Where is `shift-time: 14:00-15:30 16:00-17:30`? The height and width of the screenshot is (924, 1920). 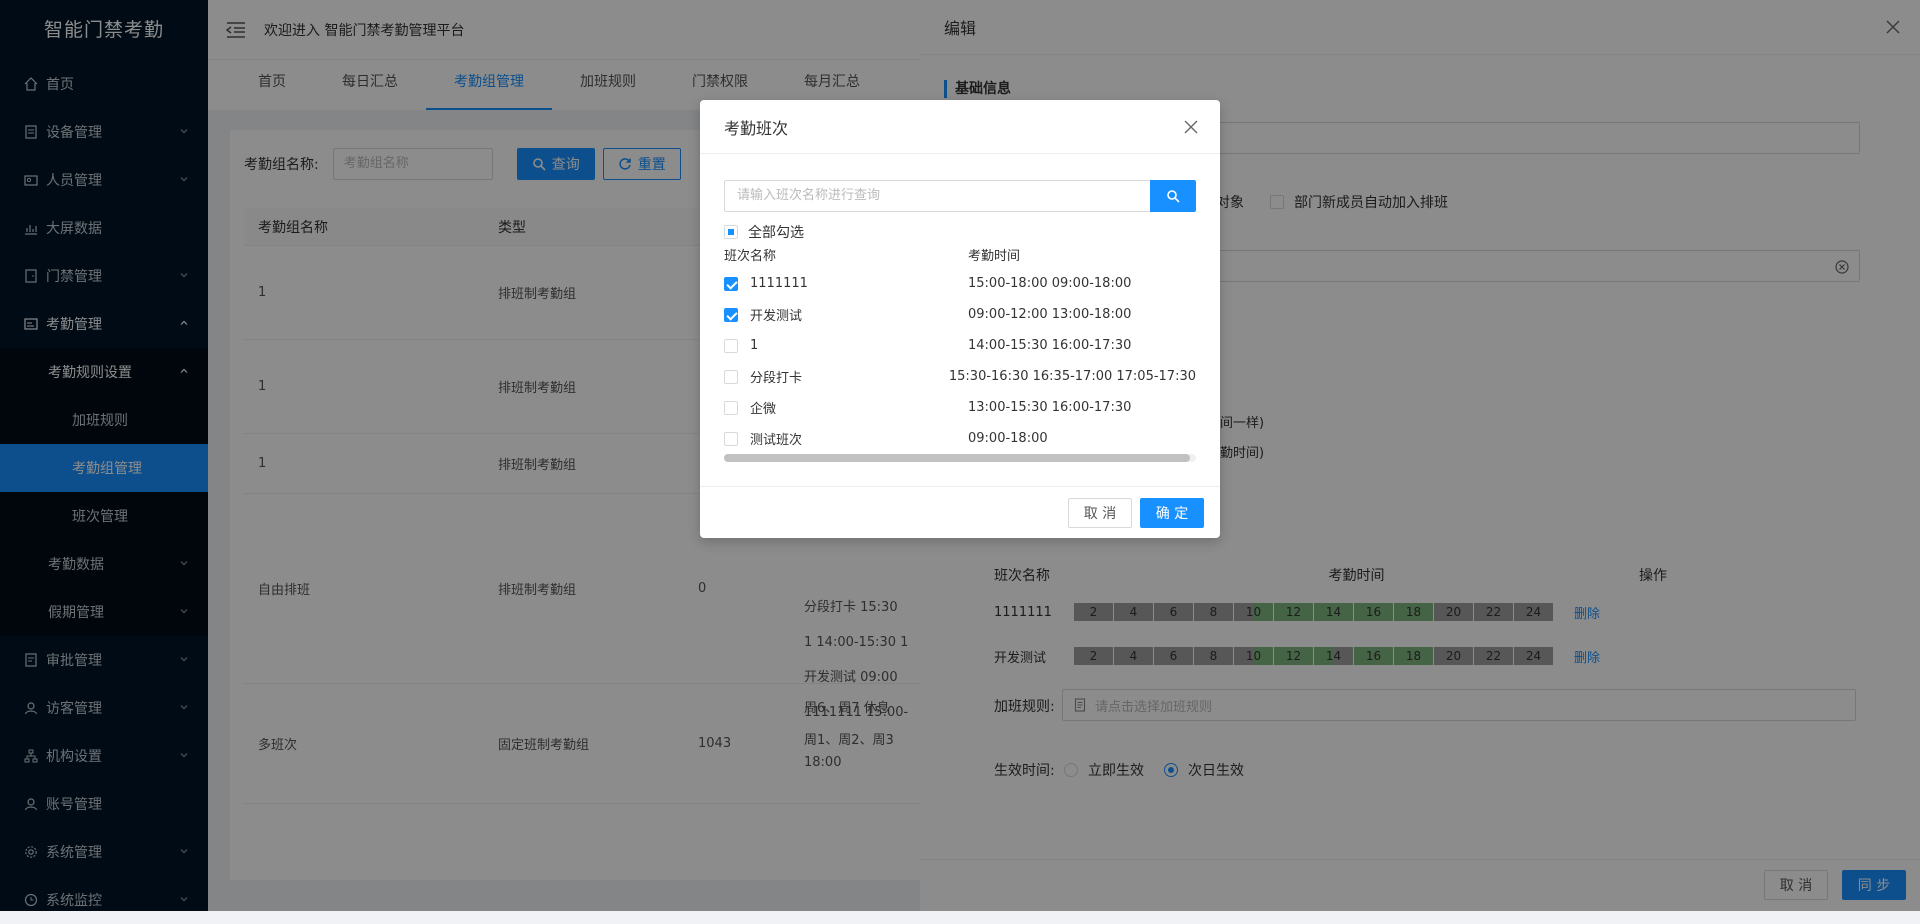
shift-time: 14:00-15:30 16:00-17:30 is located at coordinates (1050, 345).